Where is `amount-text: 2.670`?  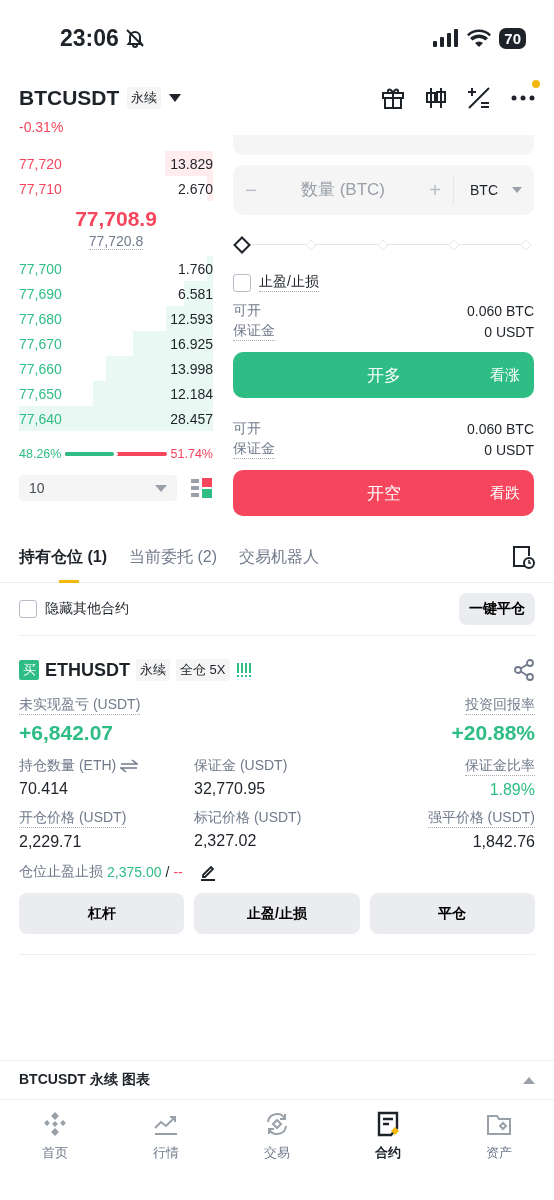 amount-text: 2.670 is located at coordinates (195, 188).